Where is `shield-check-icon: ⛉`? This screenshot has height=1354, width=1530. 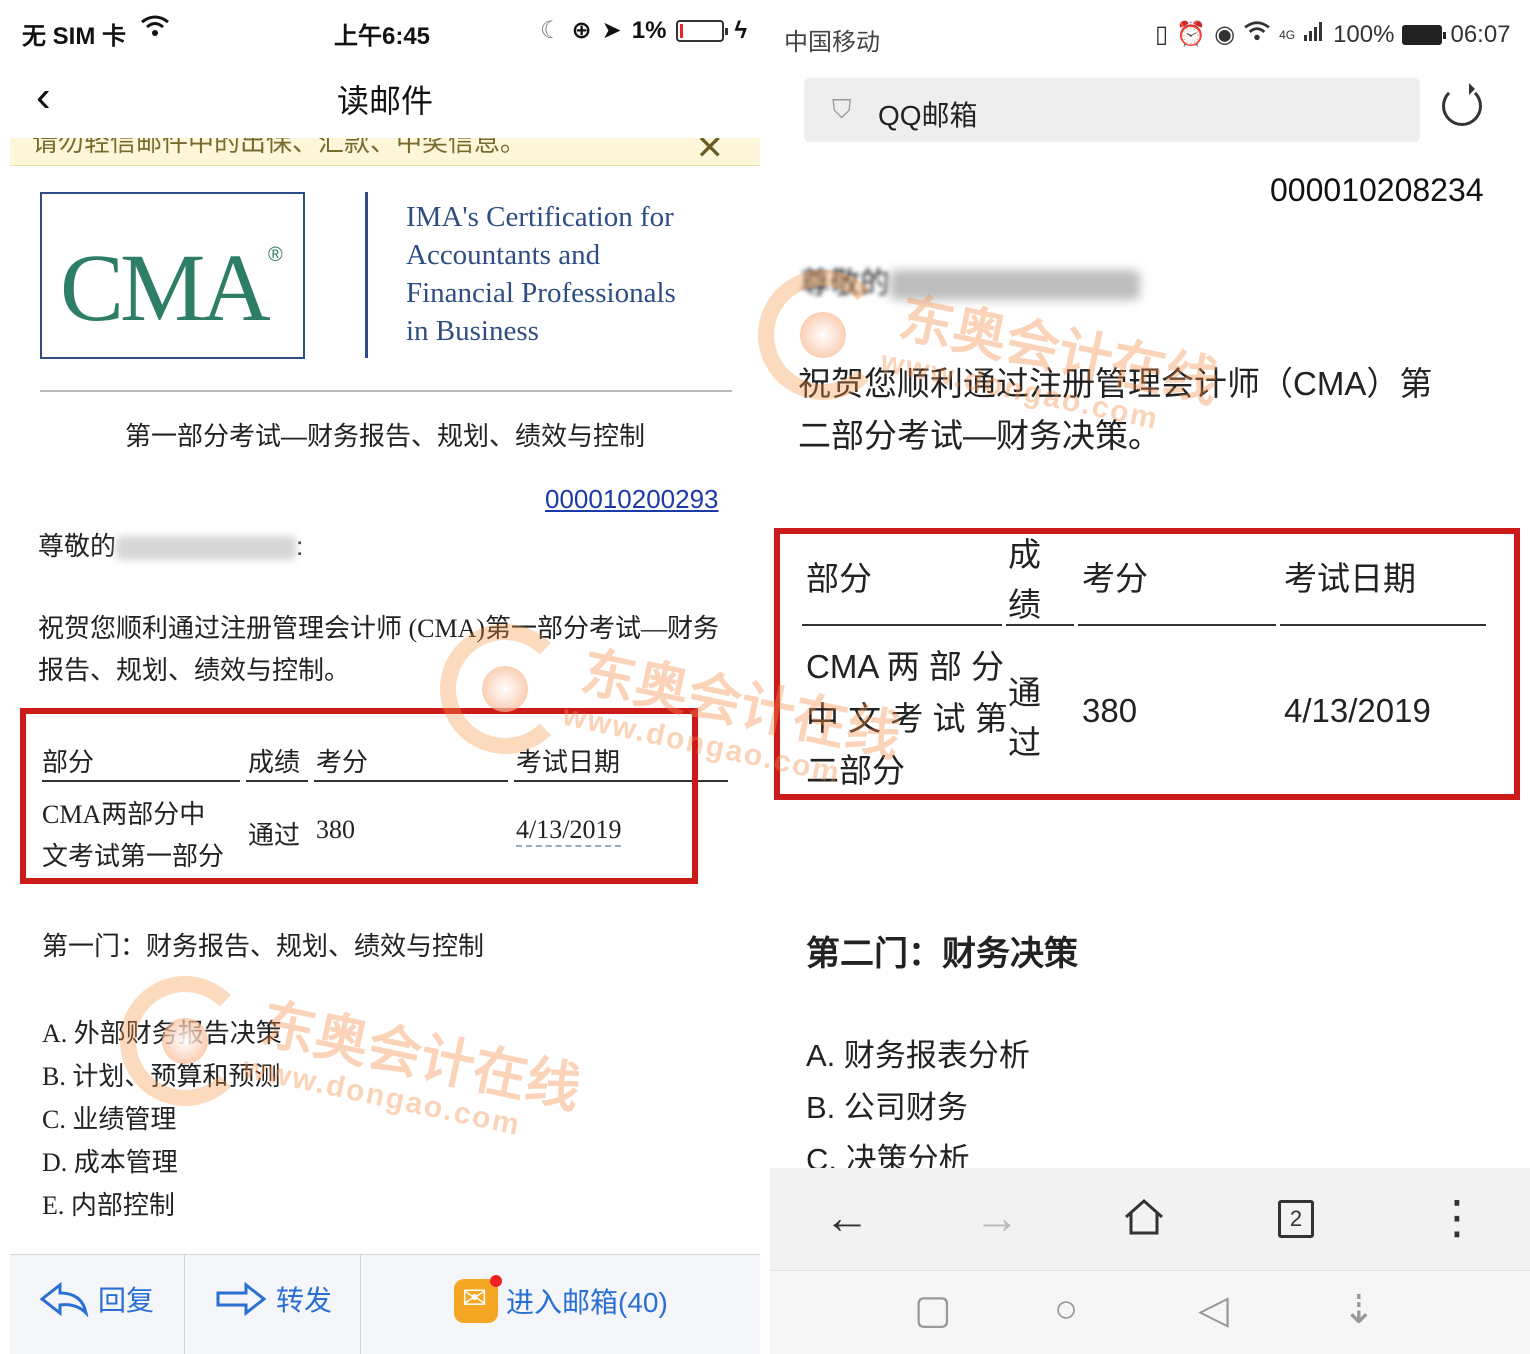
shield-check-icon: ⛉ is located at coordinates (842, 109).